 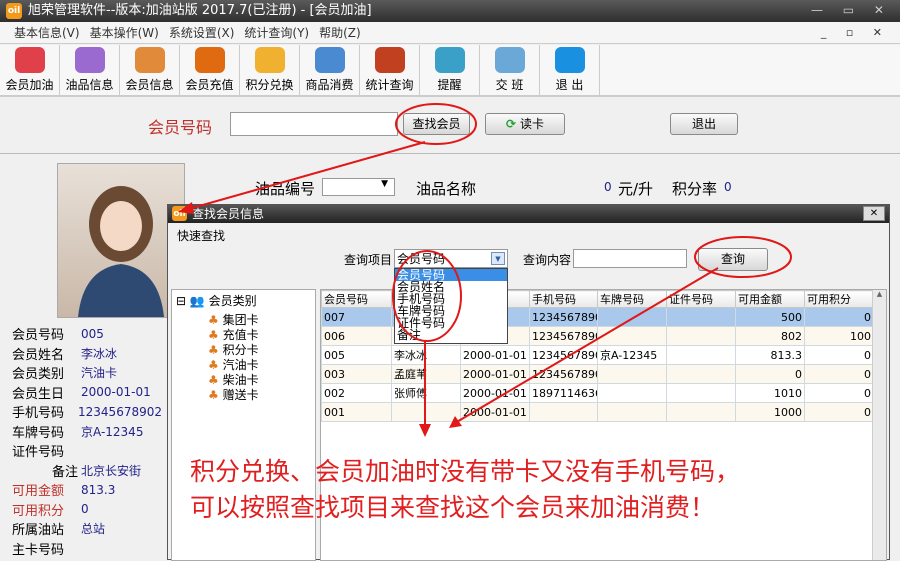 What do you see at coordinates (743, 257) in the screenshot?
I see `highlight-ellipse-query` at bounding box center [743, 257].